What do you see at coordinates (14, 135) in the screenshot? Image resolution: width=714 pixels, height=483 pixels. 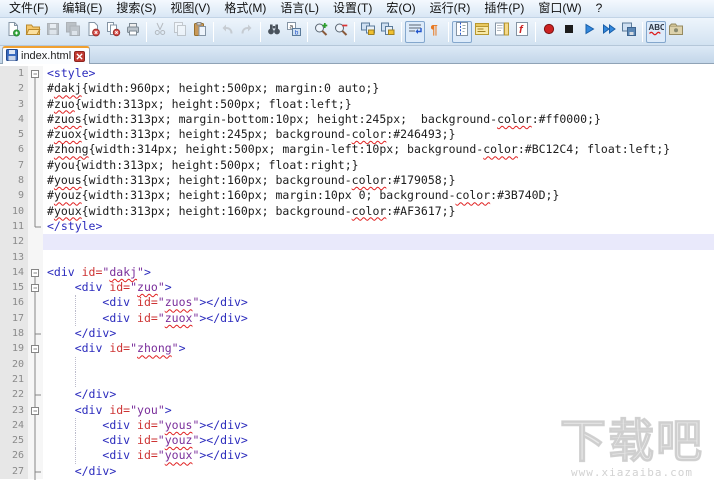 I see `line-number: 5` at bounding box center [14, 135].